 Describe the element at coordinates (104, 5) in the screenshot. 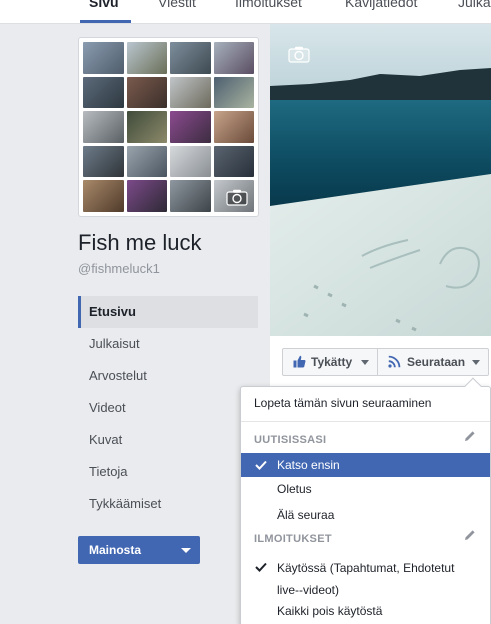

I see `tab-sivu: Sivu` at that location.